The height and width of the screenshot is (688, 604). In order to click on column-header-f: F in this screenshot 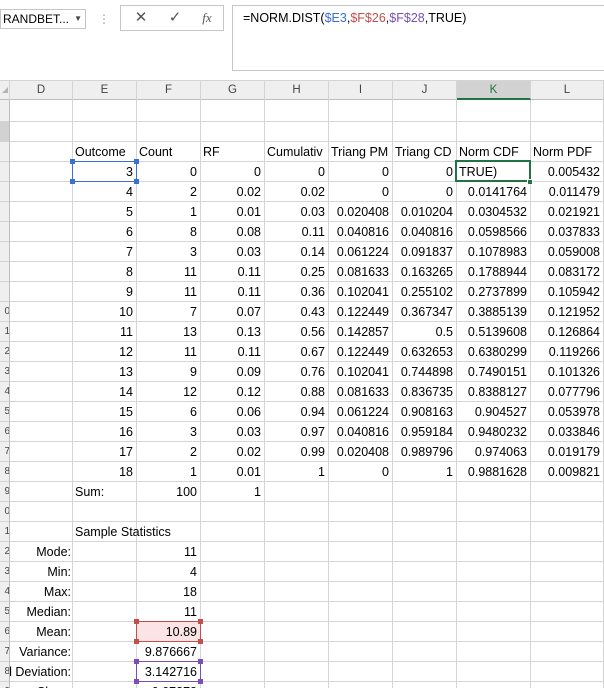, I will do `click(169, 90)`.